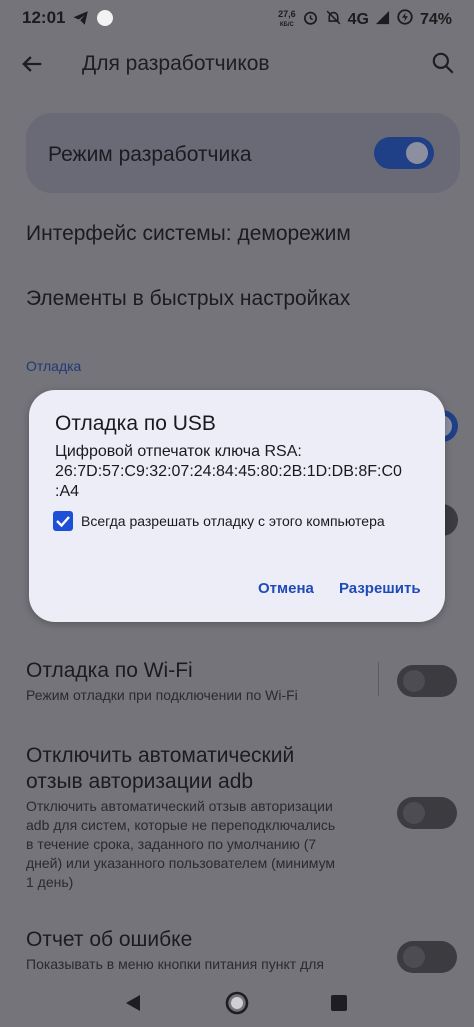 The width and height of the screenshot is (474, 1027). Describe the element at coordinates (81, 20) in the screenshot. I see `telegram-icon` at that location.